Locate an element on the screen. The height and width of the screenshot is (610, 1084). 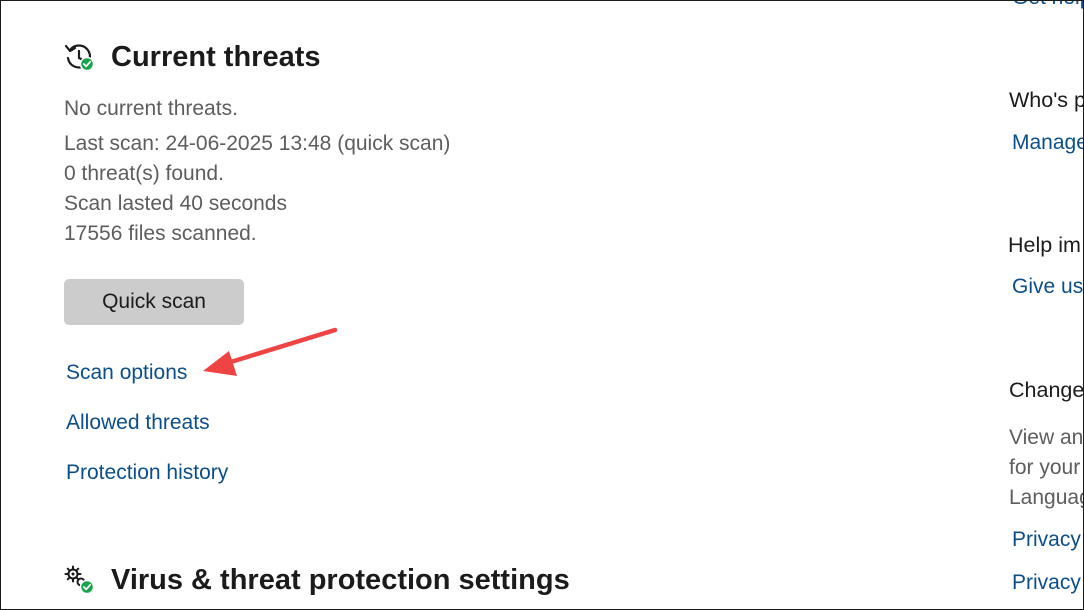
privacy-description-line: View an is located at coordinates (1046, 437).